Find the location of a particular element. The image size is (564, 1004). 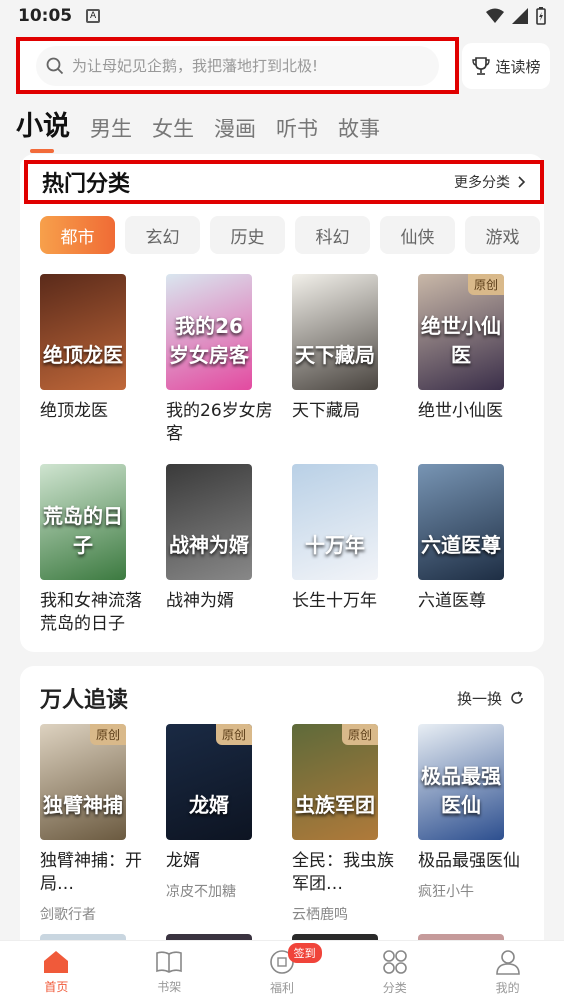

sign-in-badge: 签到 is located at coordinates (304, 953).